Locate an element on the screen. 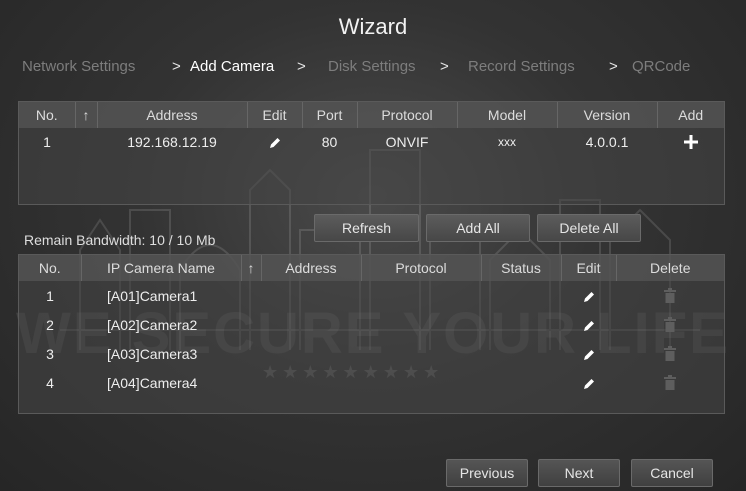  col-port: Port is located at coordinates (330, 115).